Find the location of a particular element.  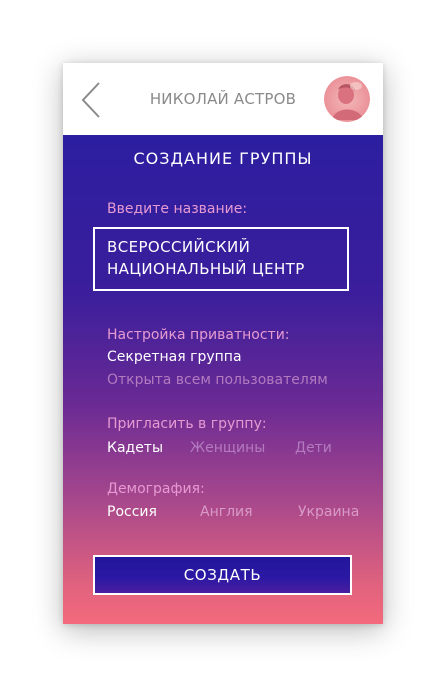

demography-option-russia: Россия is located at coordinates (132, 512).